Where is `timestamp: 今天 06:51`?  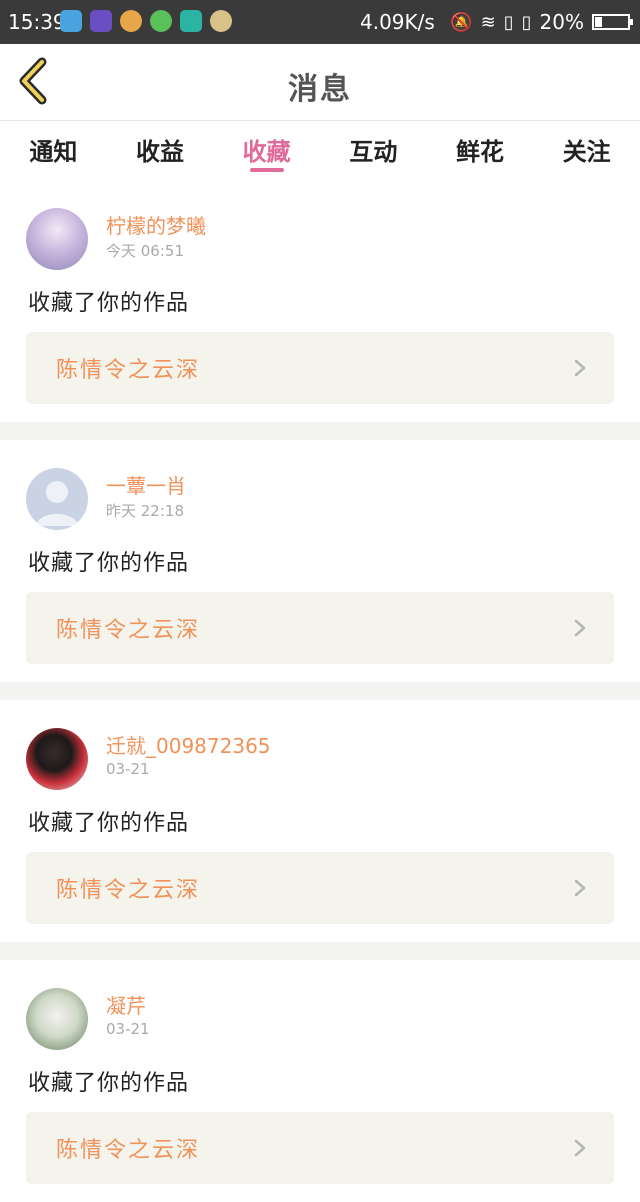 timestamp: 今天 06:51 is located at coordinates (145, 251).